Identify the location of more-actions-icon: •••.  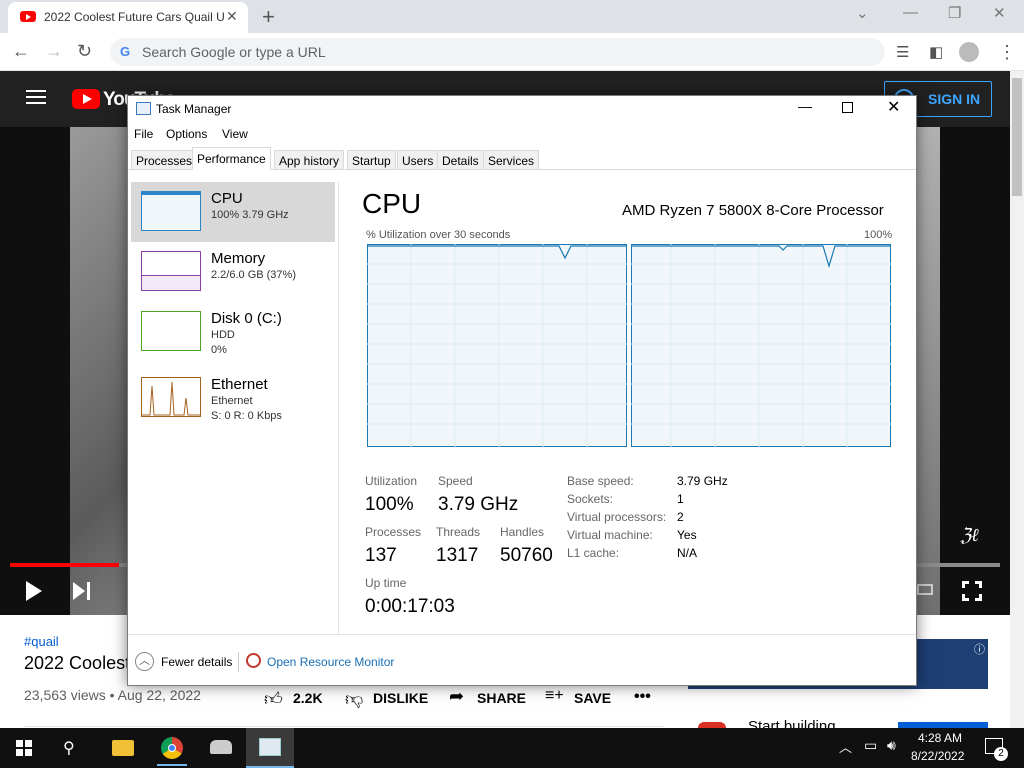
(642, 697).